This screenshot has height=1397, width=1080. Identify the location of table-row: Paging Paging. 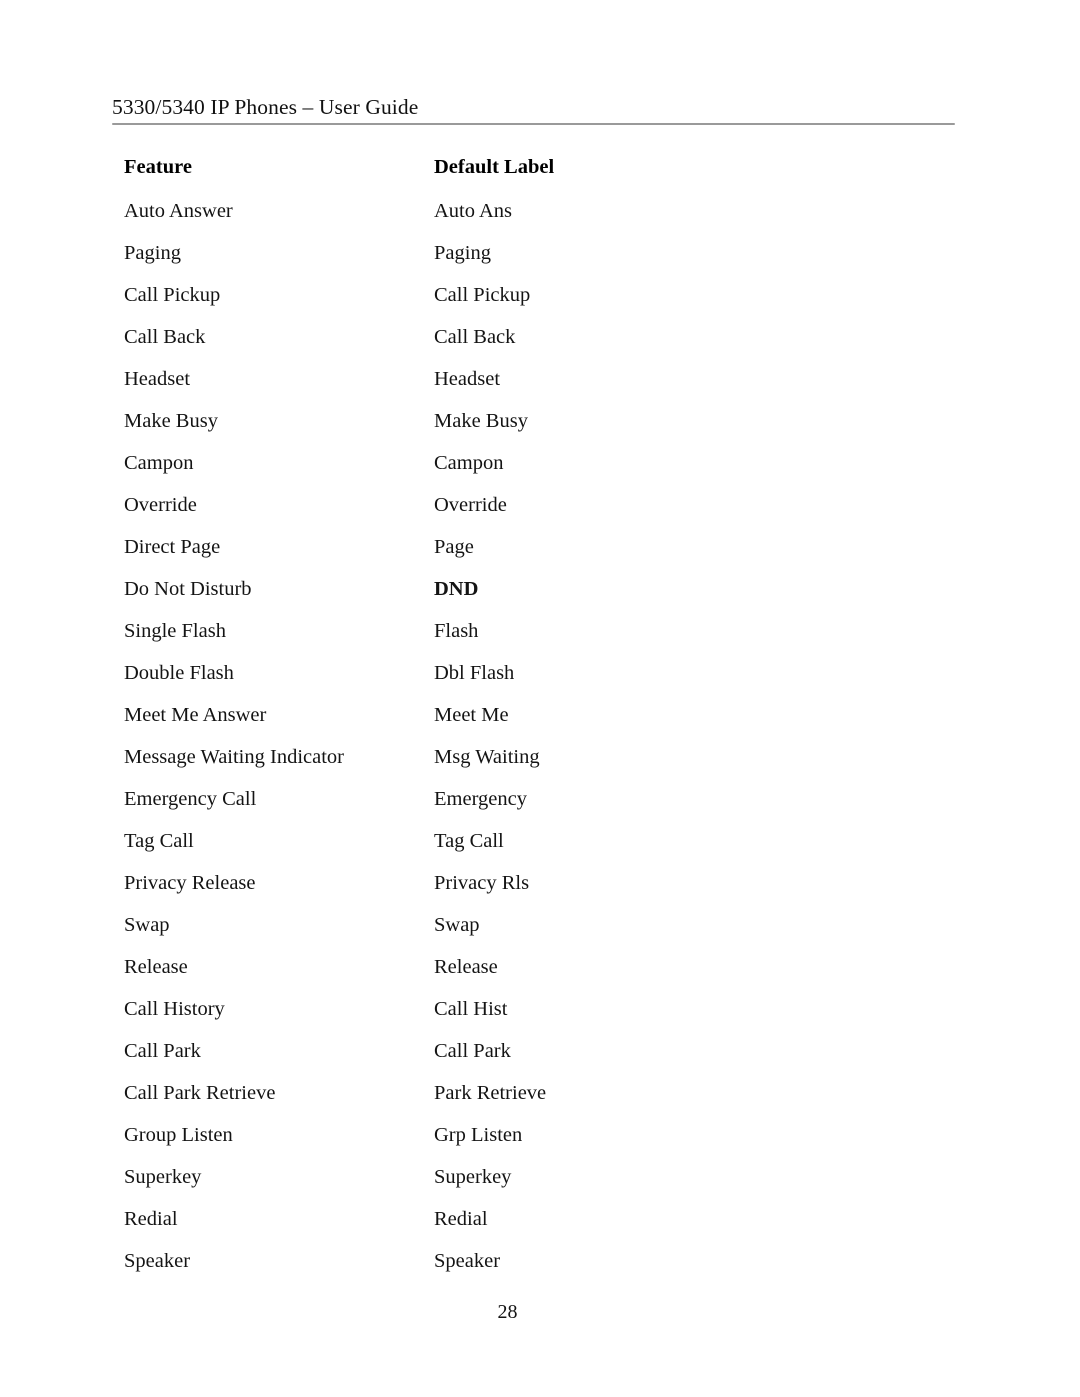
(524, 262).